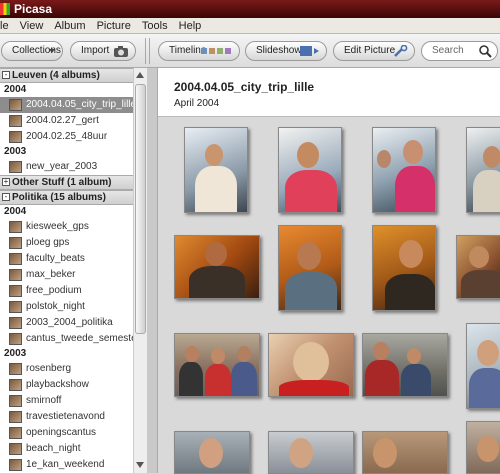 This screenshot has height=474, width=500. What do you see at coordinates (140, 209) in the screenshot?
I see `scrollbar-thumb` at bounding box center [140, 209].